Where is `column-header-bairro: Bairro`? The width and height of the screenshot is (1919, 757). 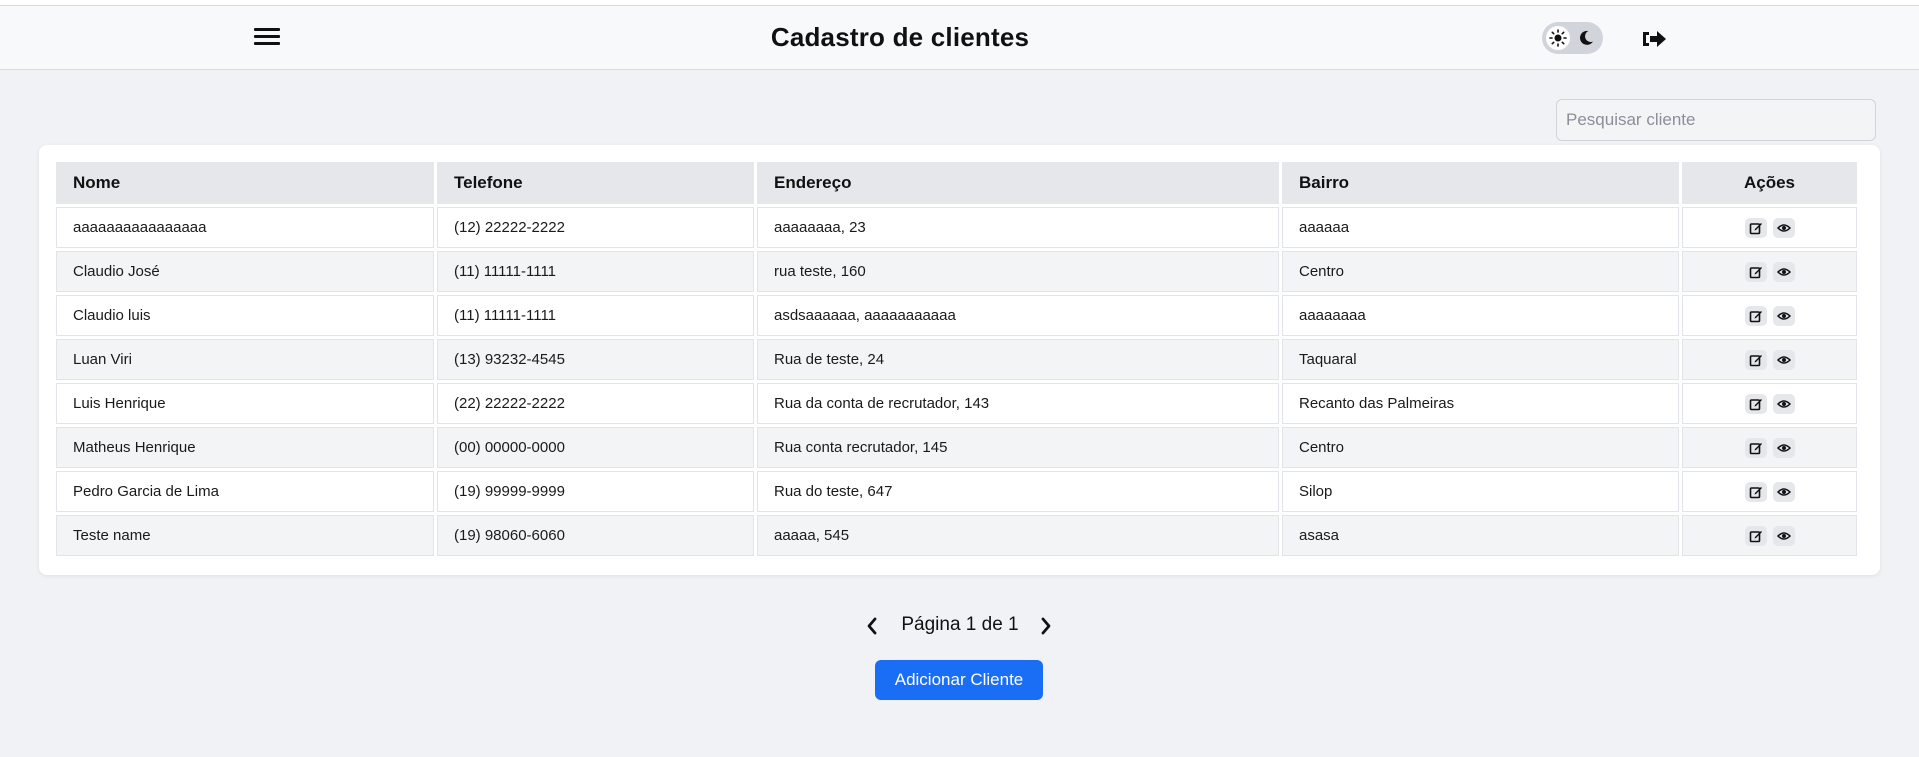 column-header-bairro: Bairro is located at coordinates (1480, 183).